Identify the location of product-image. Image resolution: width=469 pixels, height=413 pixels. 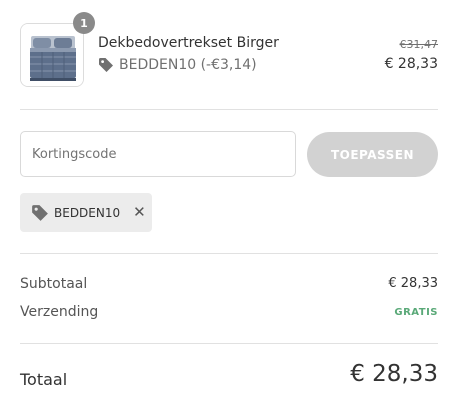
(52, 55).